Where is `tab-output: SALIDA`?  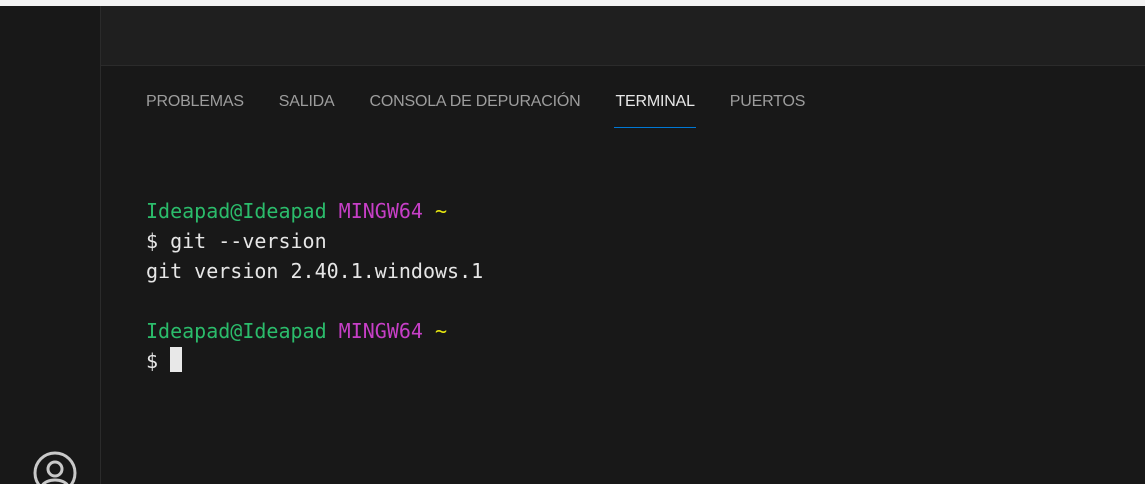 tab-output: SALIDA is located at coordinates (307, 102).